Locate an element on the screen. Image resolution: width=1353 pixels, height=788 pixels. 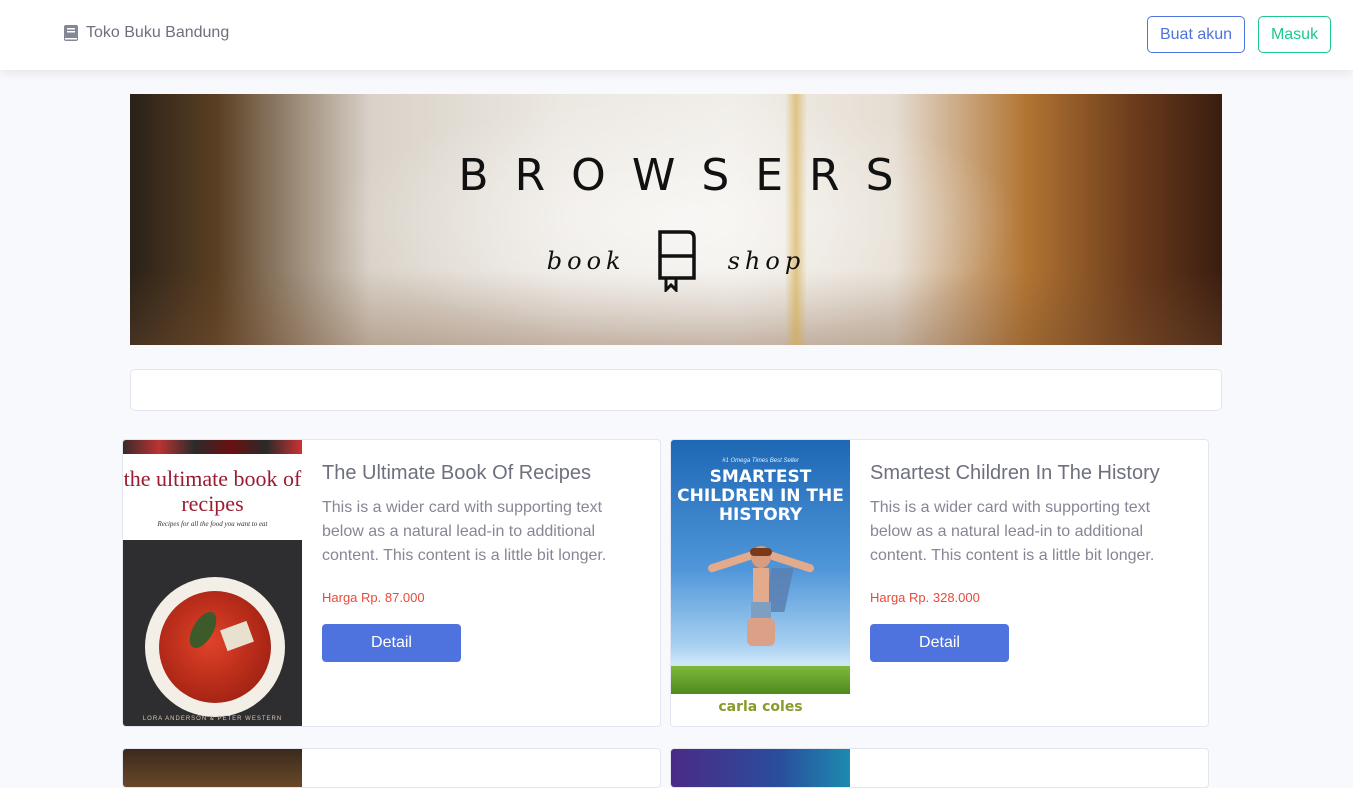
brand-name: Toko Buku Bandung is located at coordinates (158, 32).